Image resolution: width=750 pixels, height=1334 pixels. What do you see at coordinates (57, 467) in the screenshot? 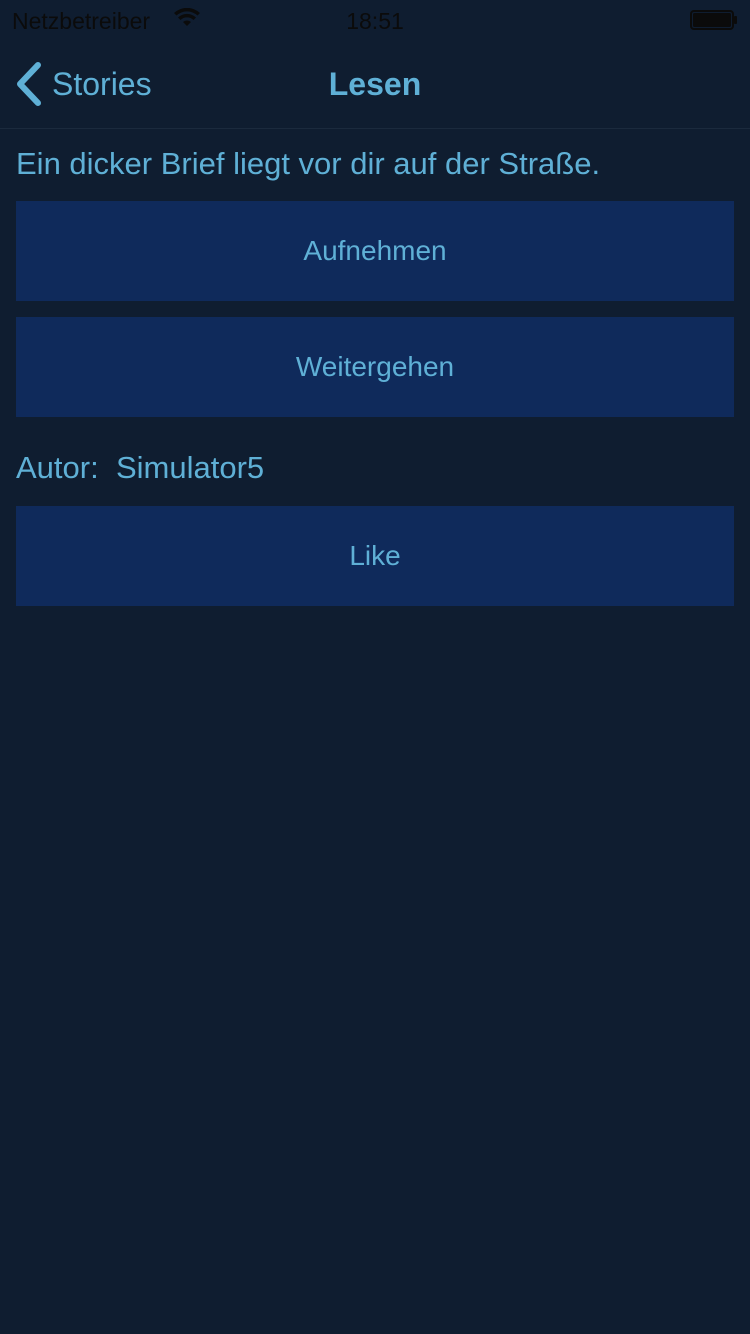
I see `author-label: Autor:` at bounding box center [57, 467].